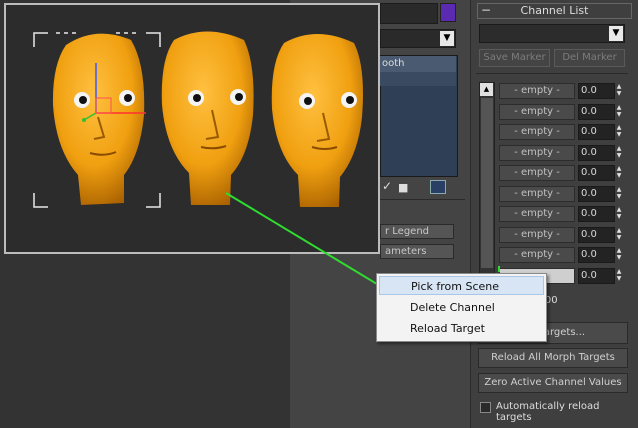  What do you see at coordinates (304, 240) in the screenshot?
I see `pick-guide-line` at bounding box center [304, 240].